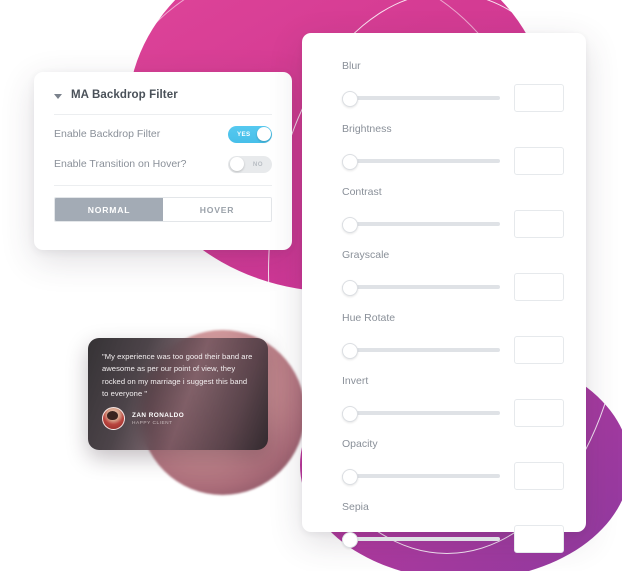 The image size is (622, 571). Describe the element at coordinates (163, 134) in the screenshot. I see `row-enable-backdrop-filter: Enable Backdrop Filter YES` at that location.